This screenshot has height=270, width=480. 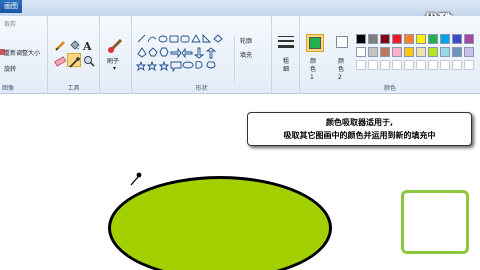 I want to click on color2-swatch, so click(x=342, y=42).